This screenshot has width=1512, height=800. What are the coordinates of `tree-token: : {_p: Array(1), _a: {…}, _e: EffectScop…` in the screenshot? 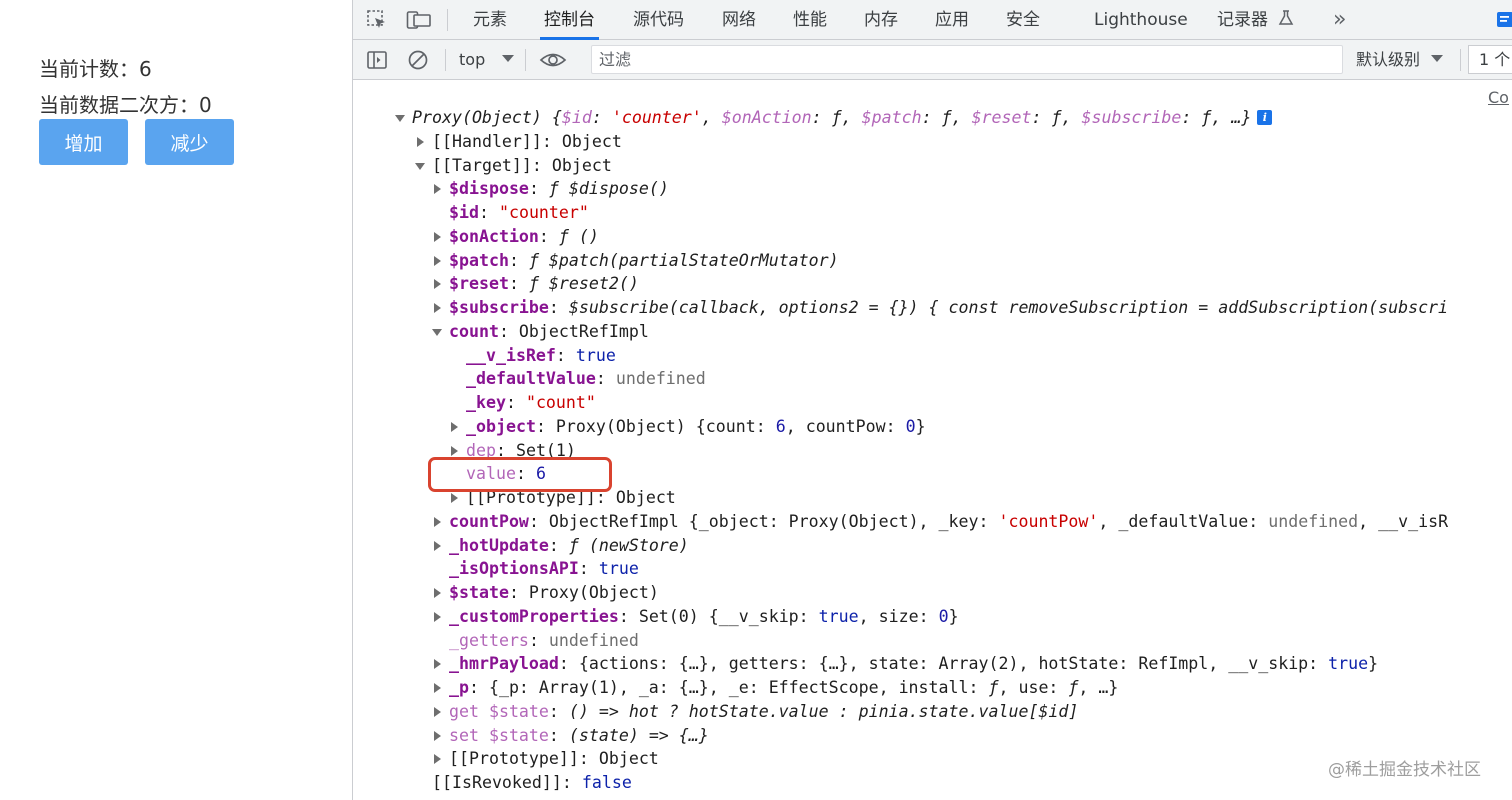 It's located at (728, 687).